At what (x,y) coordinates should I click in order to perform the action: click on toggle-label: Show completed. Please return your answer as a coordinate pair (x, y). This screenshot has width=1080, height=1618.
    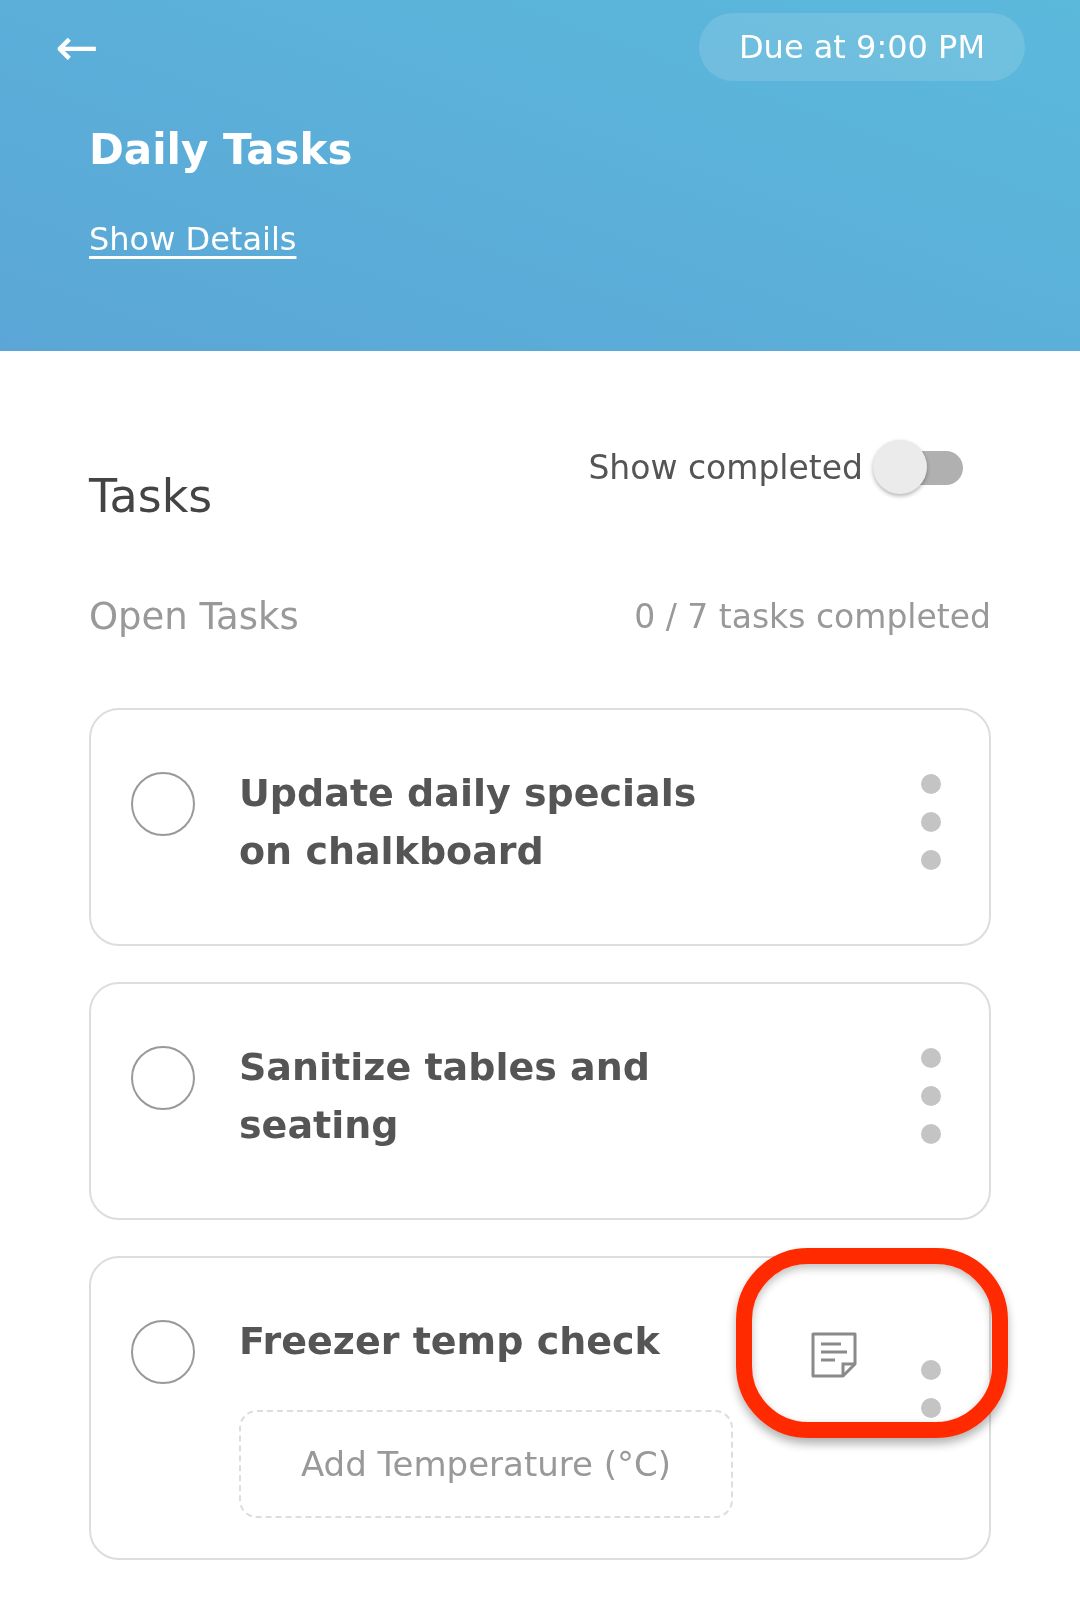
    Looking at the image, I should click on (725, 467).